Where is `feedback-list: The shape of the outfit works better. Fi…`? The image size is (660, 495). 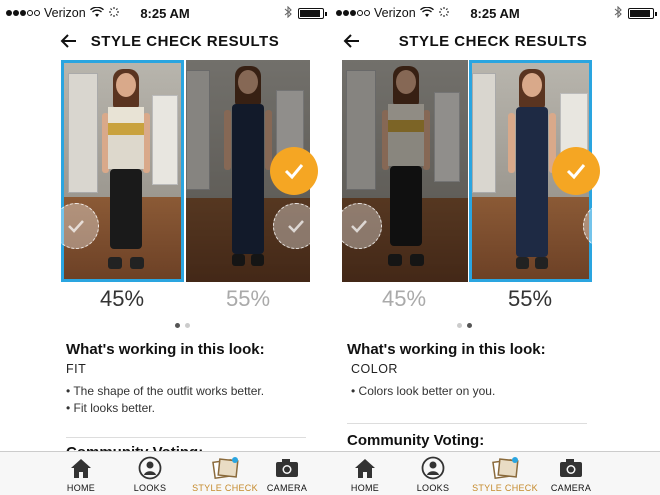
feedback-list: The shape of the outfit works better. Fi… is located at coordinates (165, 400).